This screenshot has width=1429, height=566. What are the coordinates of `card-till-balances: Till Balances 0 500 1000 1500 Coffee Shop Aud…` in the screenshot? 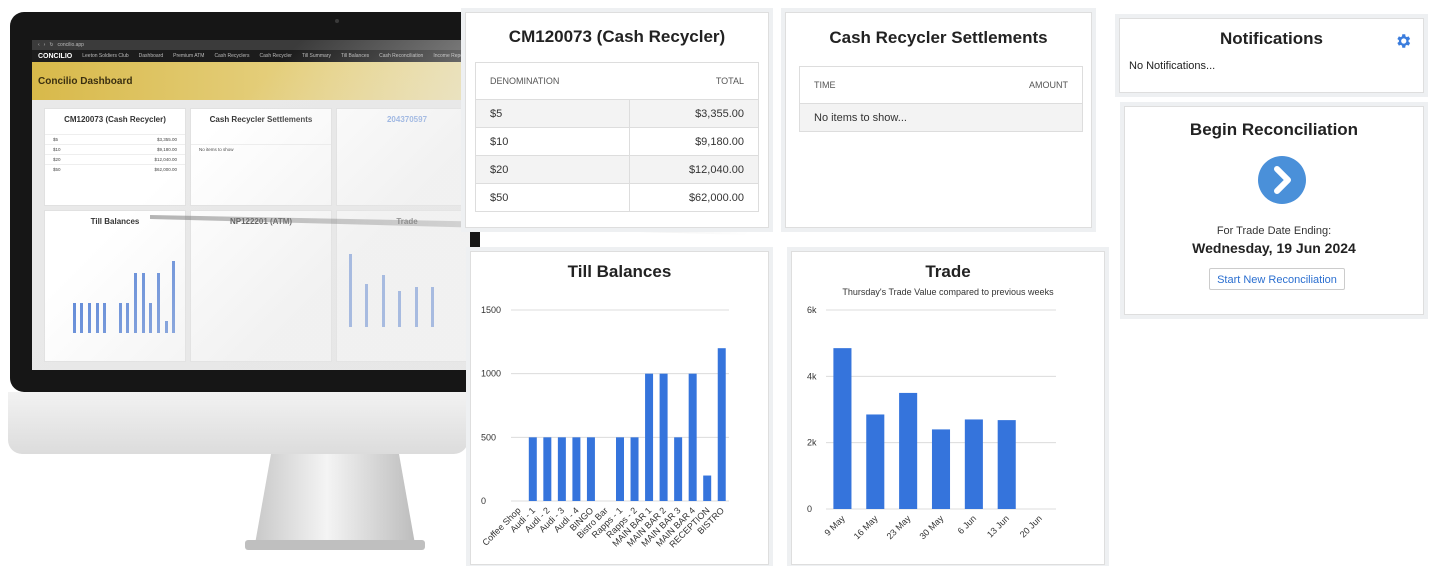 It's located at (619, 408).